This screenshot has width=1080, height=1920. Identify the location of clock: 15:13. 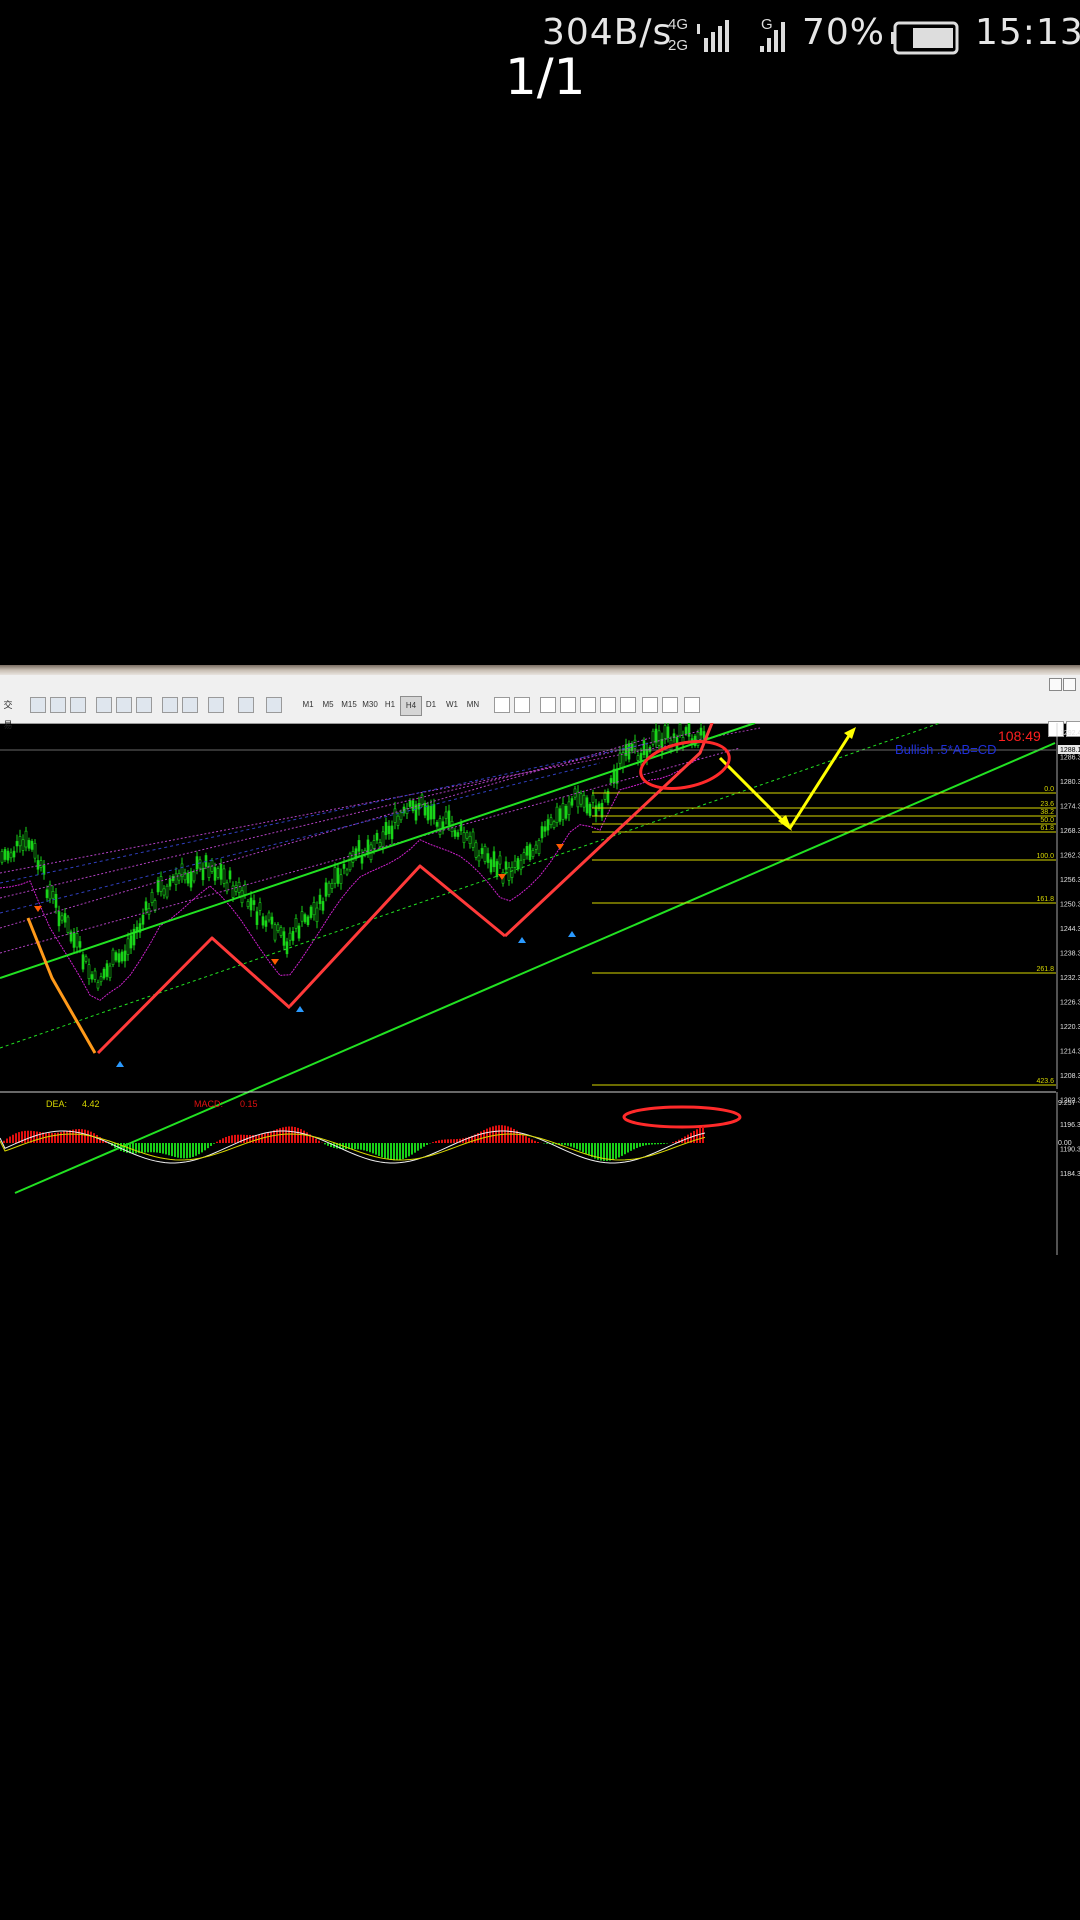
(1027, 32).